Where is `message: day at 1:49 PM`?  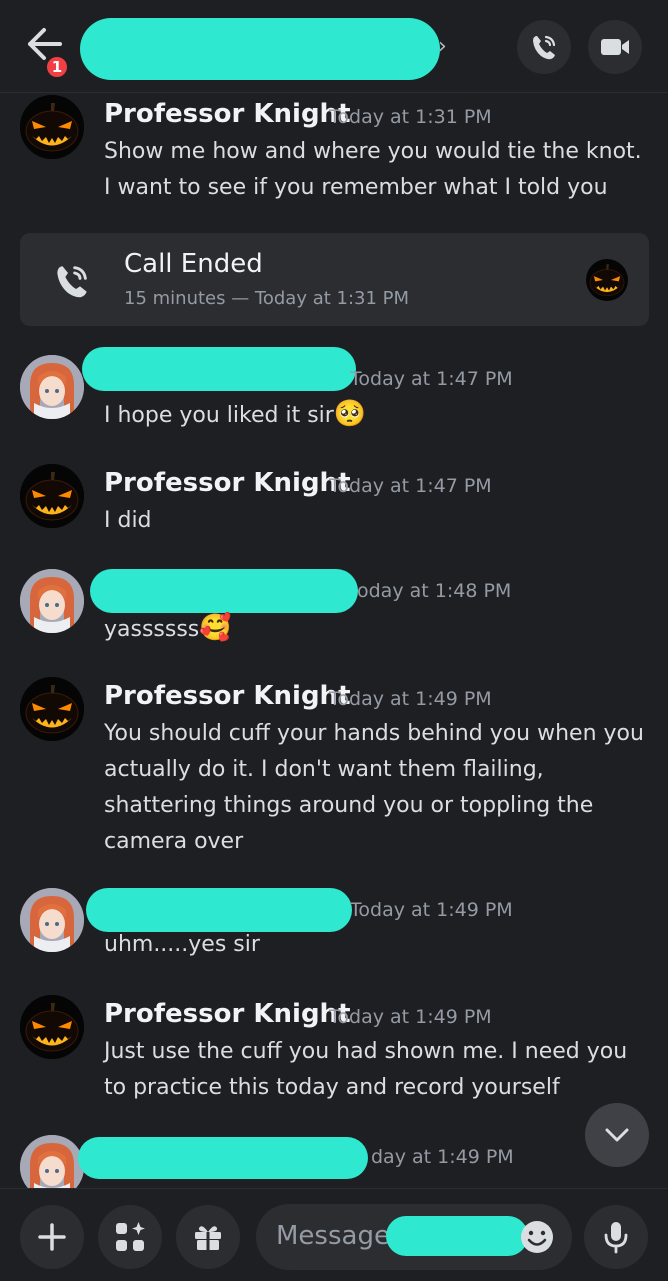 message: day at 1:49 PM is located at coordinates (334, 1161).